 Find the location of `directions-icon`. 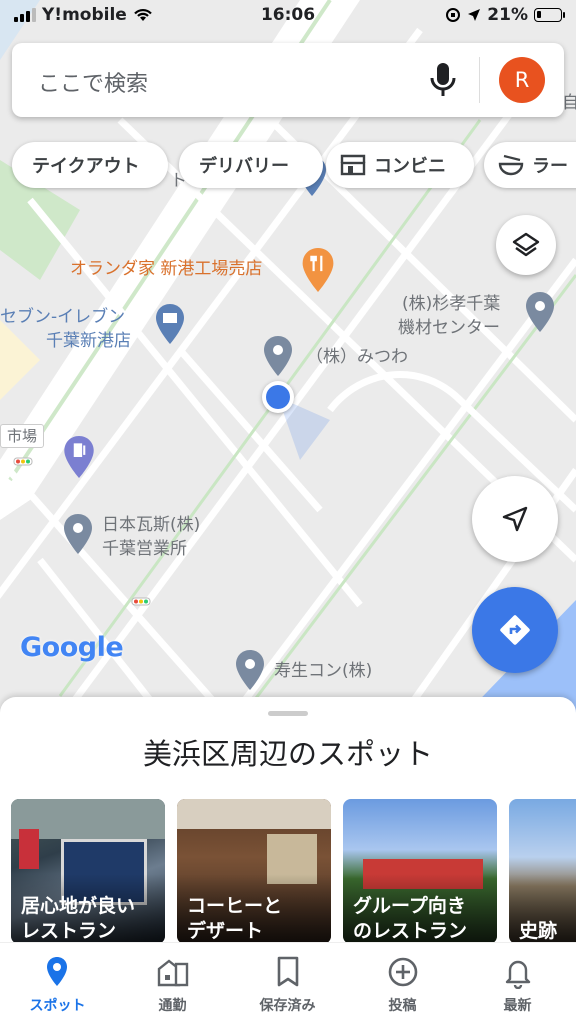

directions-icon is located at coordinates (515, 630).